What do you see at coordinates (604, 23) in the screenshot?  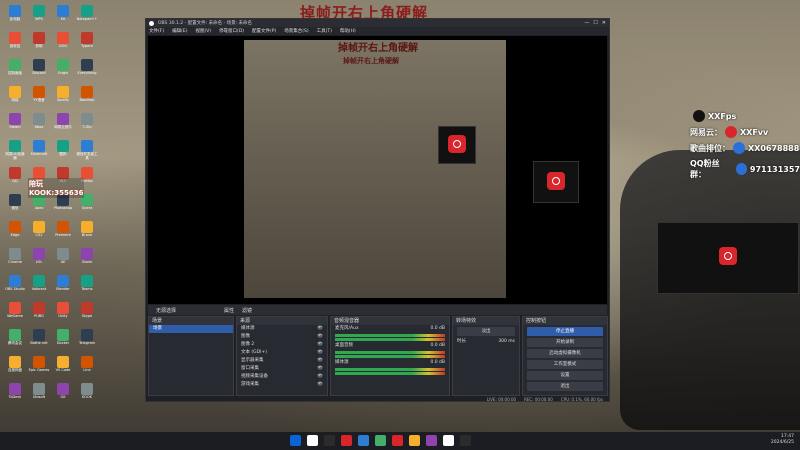 I see `close-icon: ✕` at bounding box center [604, 23].